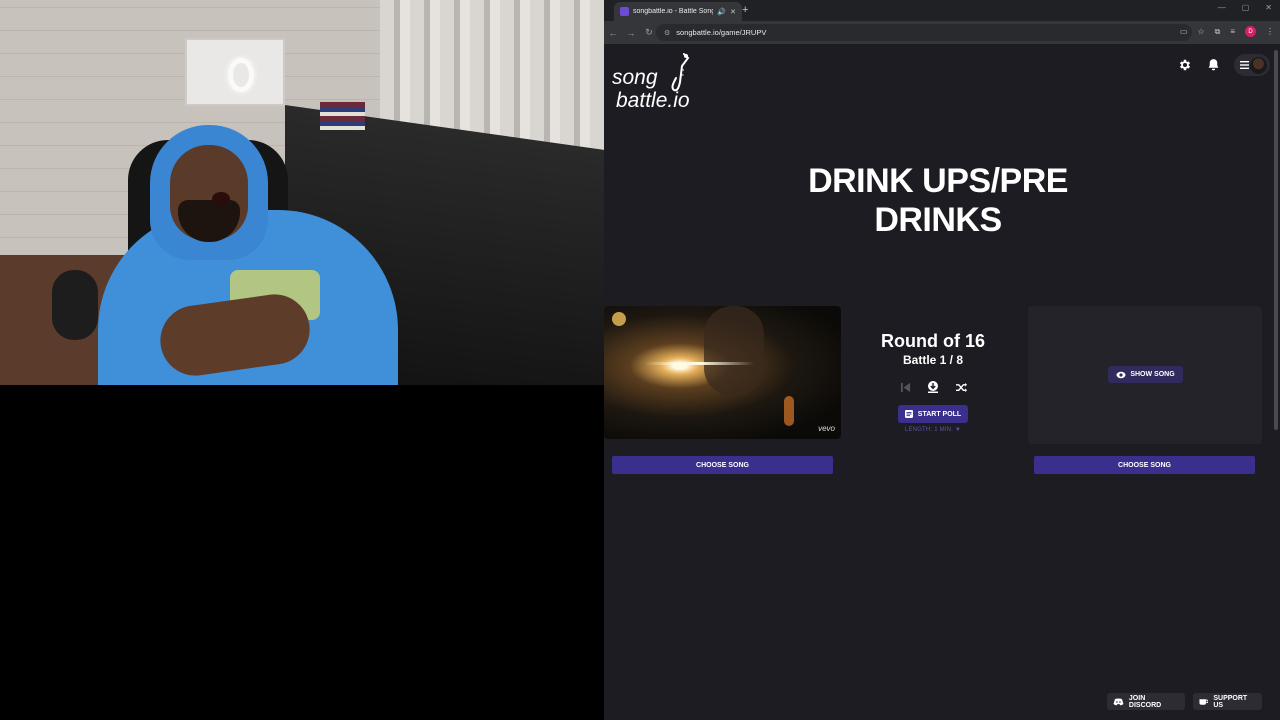 Image resolution: width=1280 pixels, height=720 pixels. I want to click on window-controls: — ▢ ✕, so click(1245, 7).